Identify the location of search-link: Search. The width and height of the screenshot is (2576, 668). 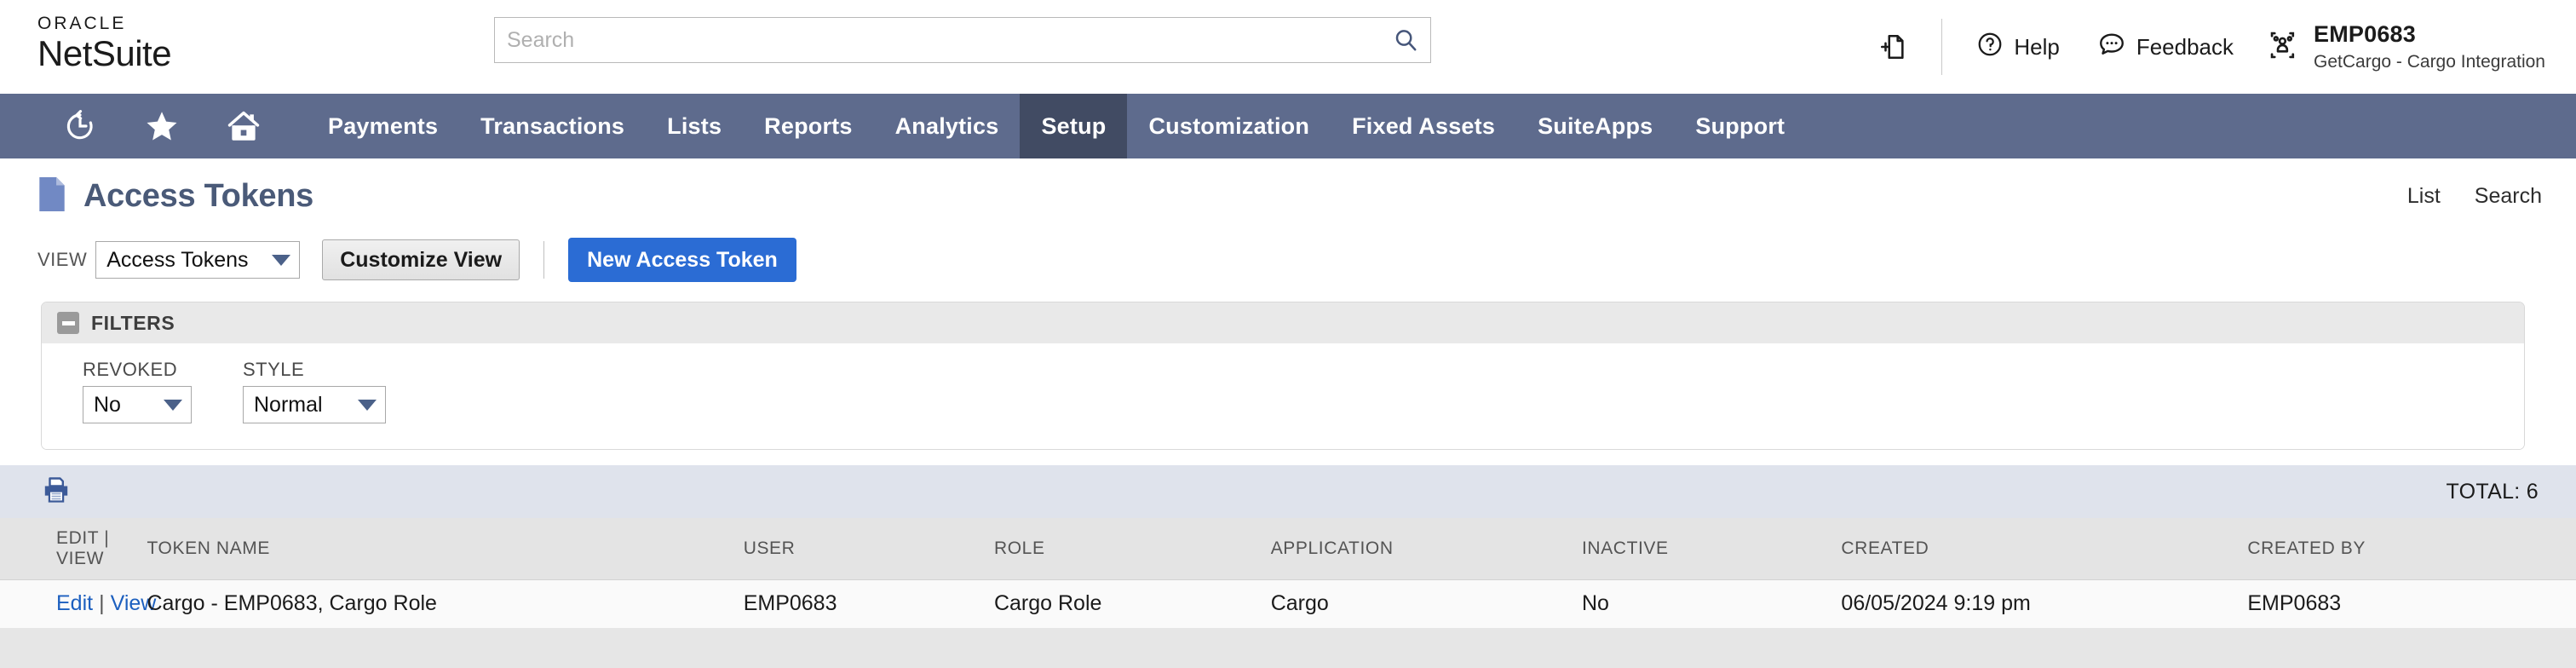
(2508, 196).